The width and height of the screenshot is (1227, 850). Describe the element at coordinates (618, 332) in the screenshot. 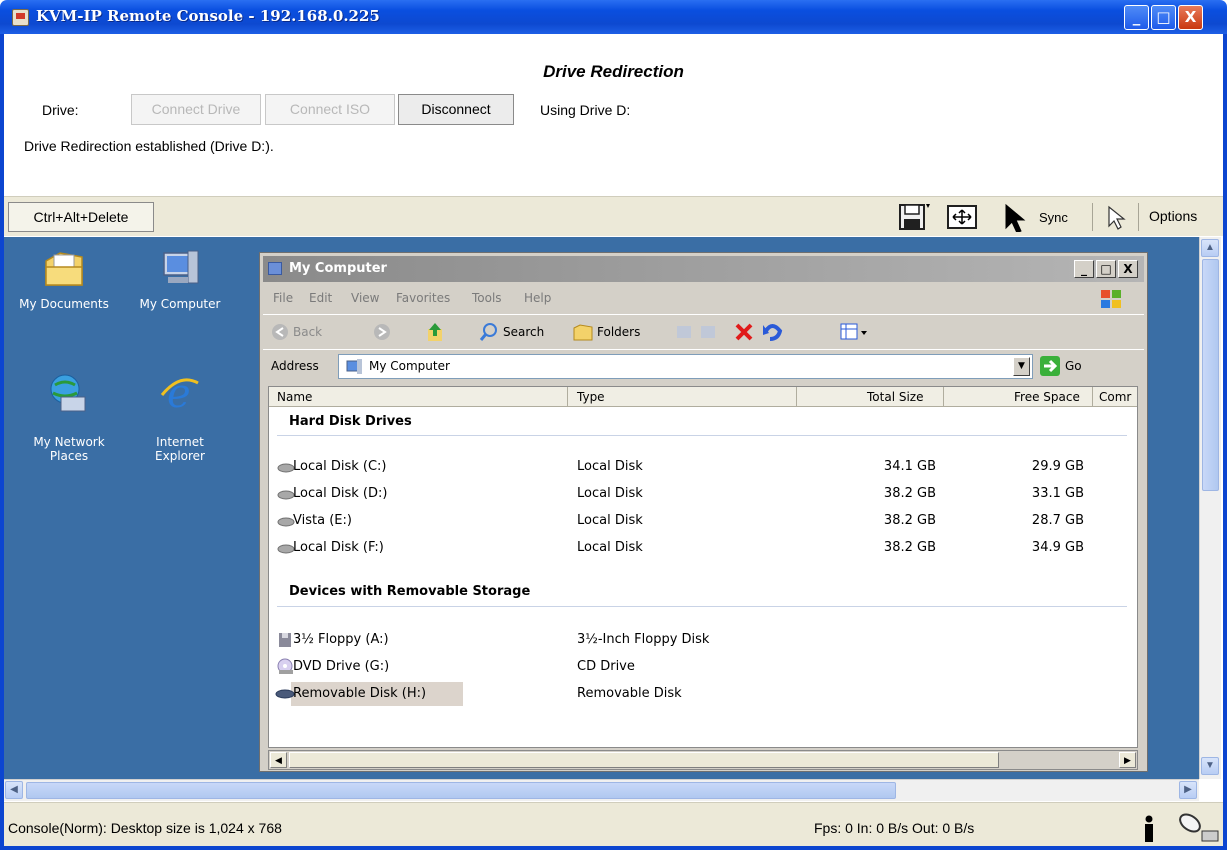

I see `folders-button: Folders` at that location.